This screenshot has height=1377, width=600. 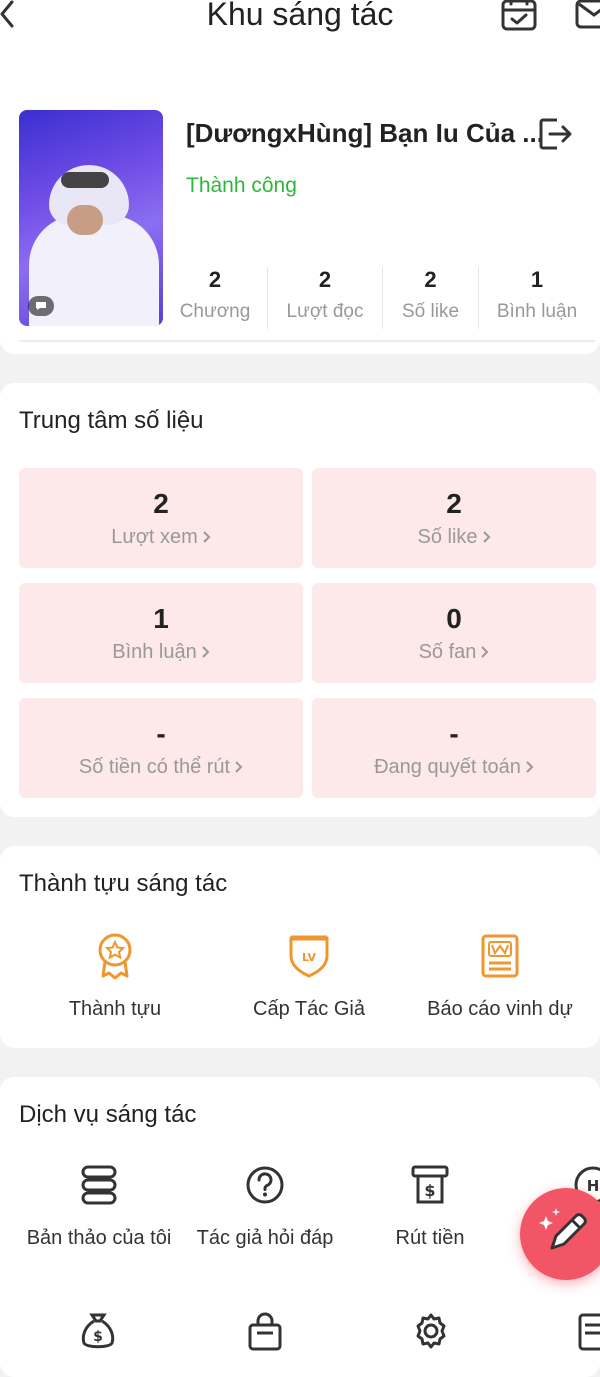 I want to click on withdraw-icon: $, so click(x=430, y=1184).